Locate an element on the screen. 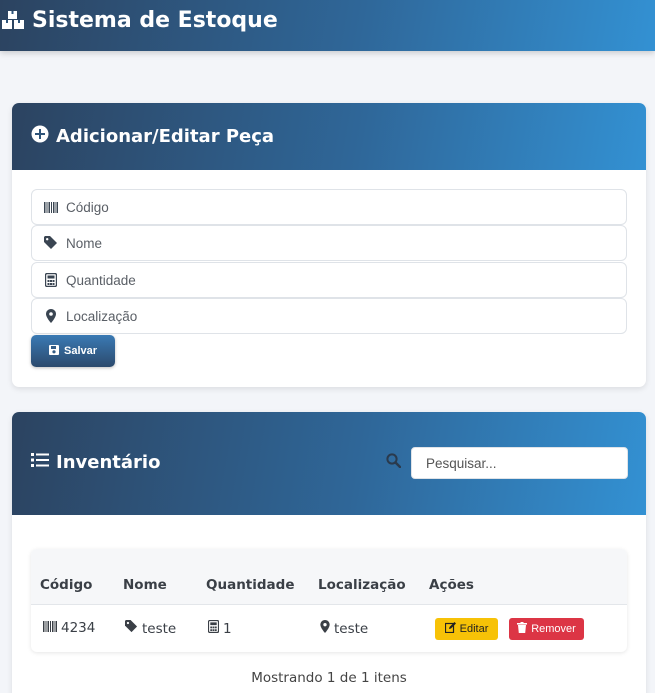 This screenshot has width=655, height=693. nome-input is located at coordinates (336, 243).